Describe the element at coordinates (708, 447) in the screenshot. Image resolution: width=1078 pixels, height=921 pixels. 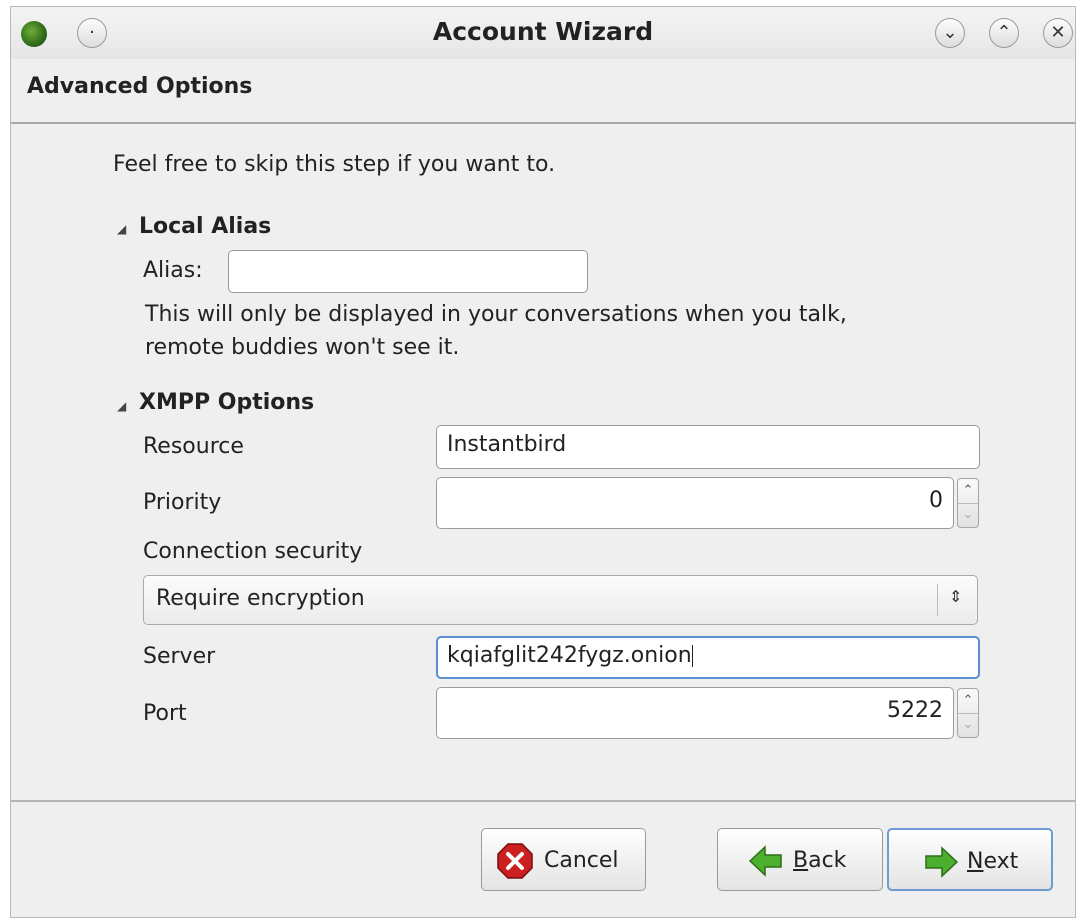
I see `resource-input: Instantbird` at that location.